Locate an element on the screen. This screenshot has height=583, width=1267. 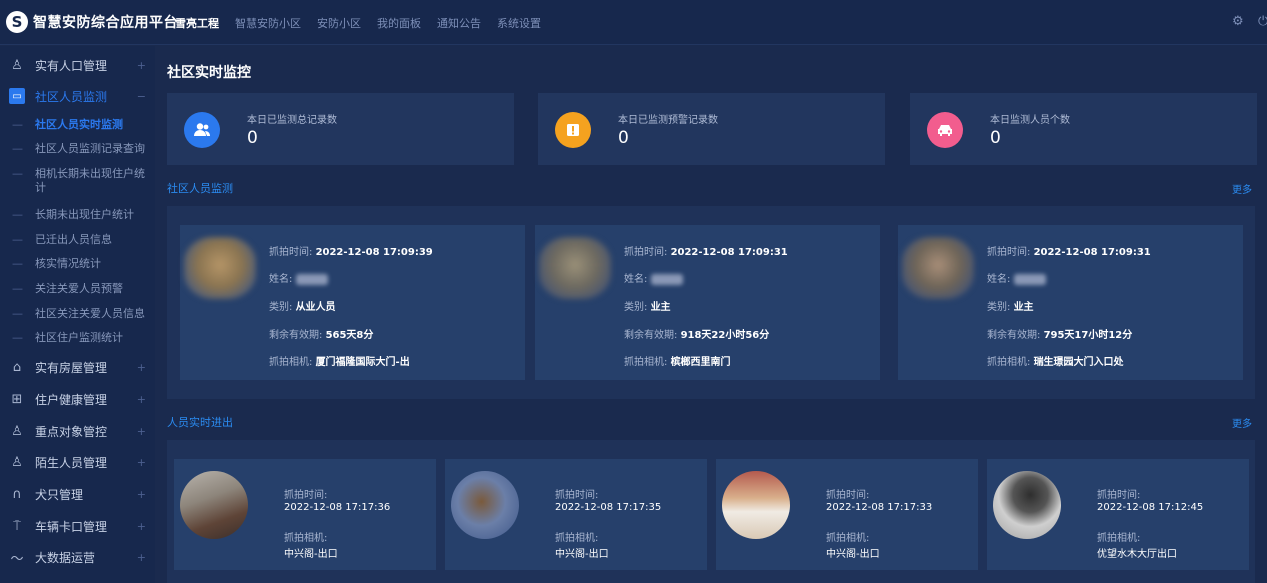
sidebar-item-strangers: ♙ 陌生人员管理 + is located at coordinates (77, 462).